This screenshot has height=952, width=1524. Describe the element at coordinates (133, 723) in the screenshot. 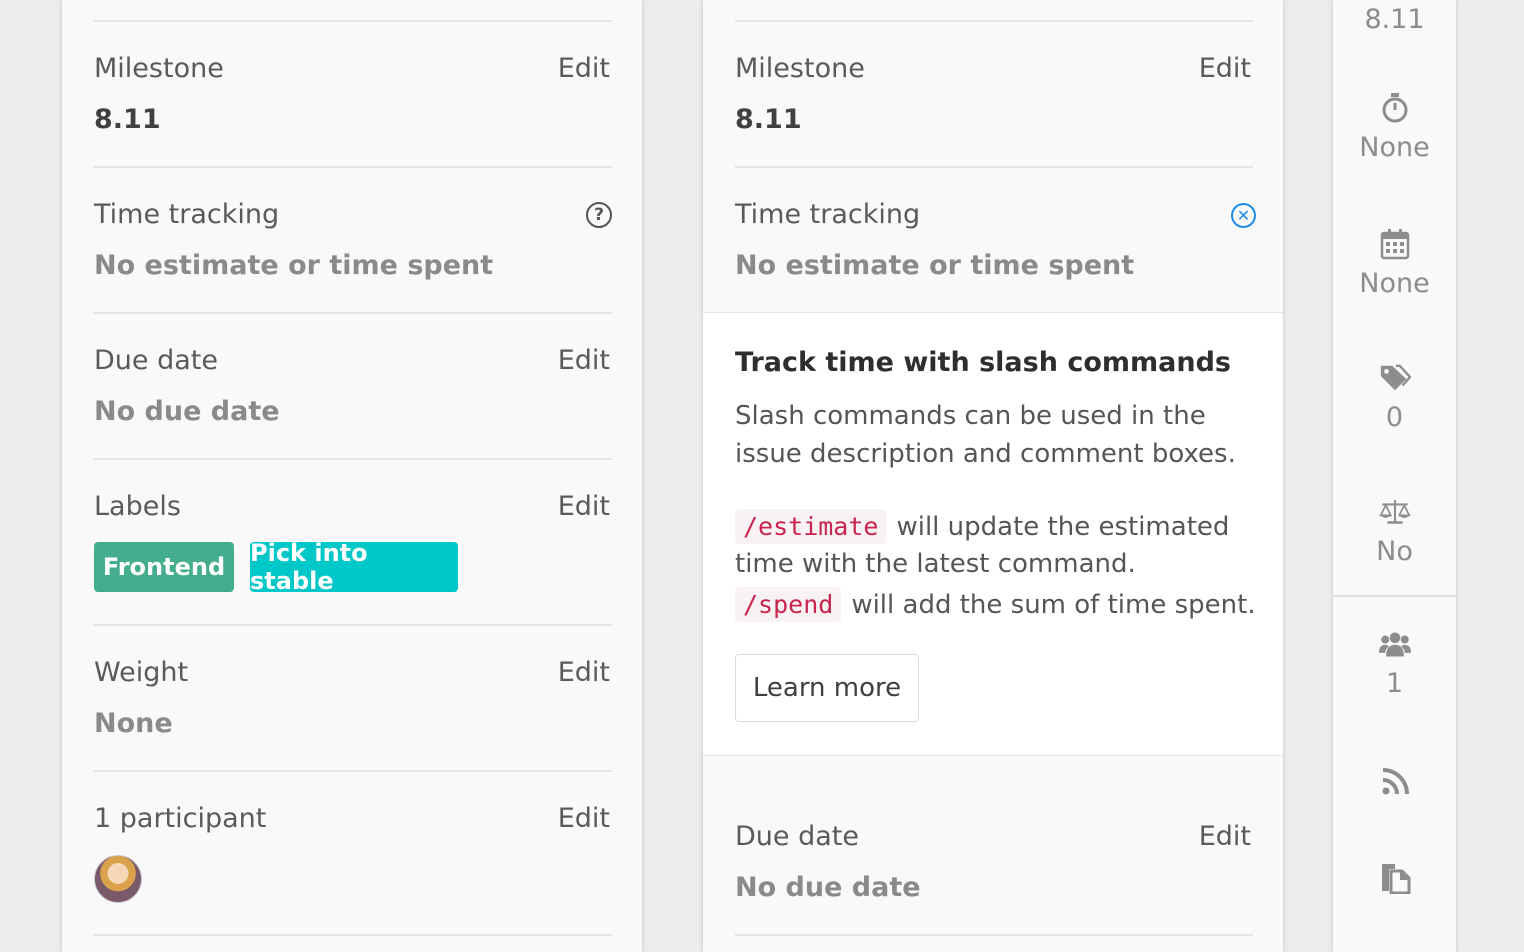

I see `weight-value: None` at that location.